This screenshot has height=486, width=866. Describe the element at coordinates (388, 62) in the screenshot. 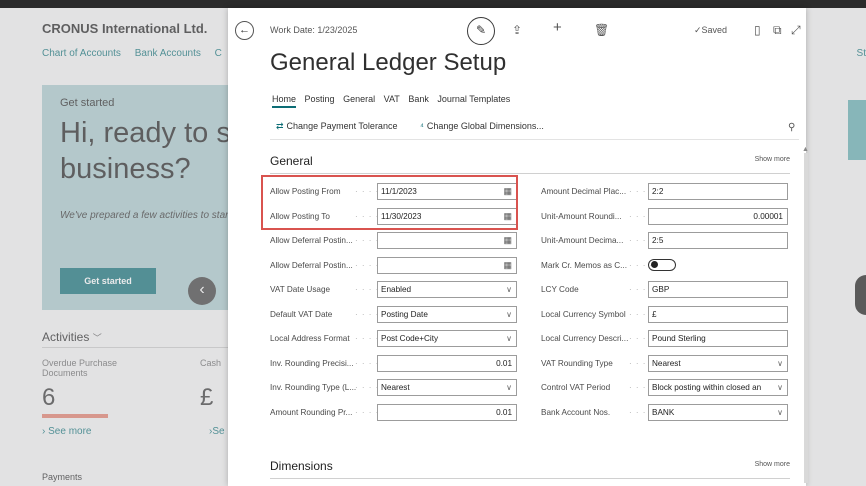

I see `page-title: General Ledger Setup` at that location.